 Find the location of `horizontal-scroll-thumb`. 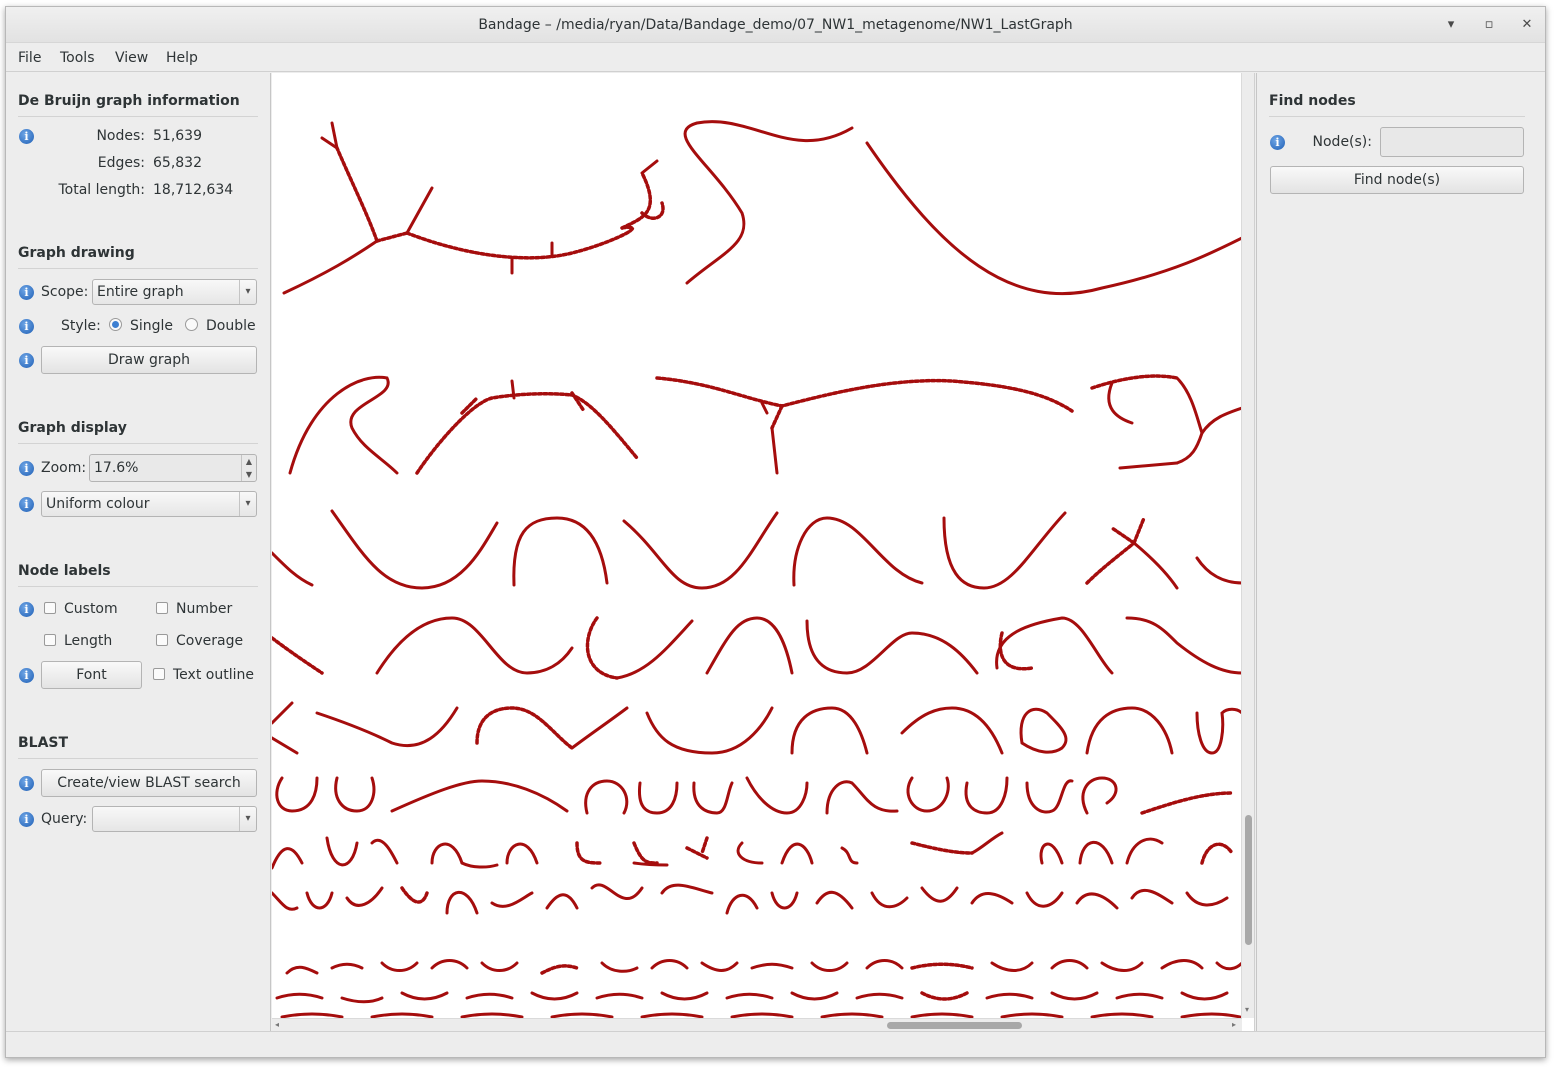

horizontal-scroll-thumb is located at coordinates (954, 1025).